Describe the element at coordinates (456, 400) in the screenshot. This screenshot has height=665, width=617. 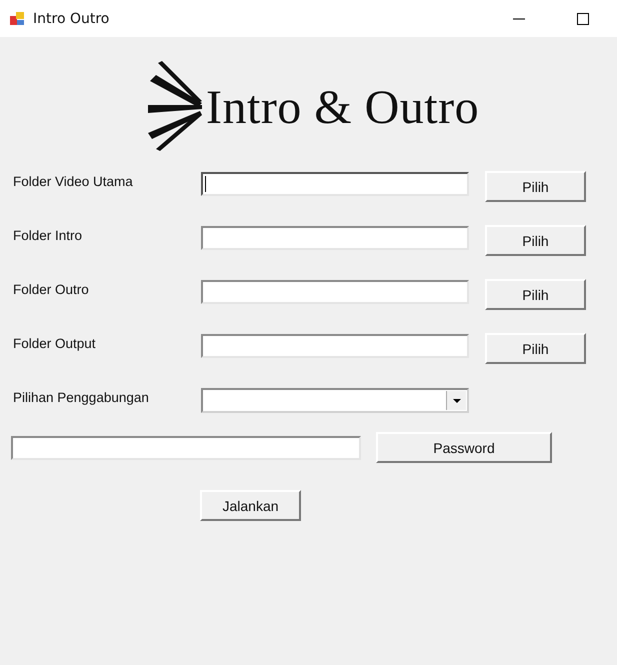
I see `dropdown-arrow-icon` at that location.